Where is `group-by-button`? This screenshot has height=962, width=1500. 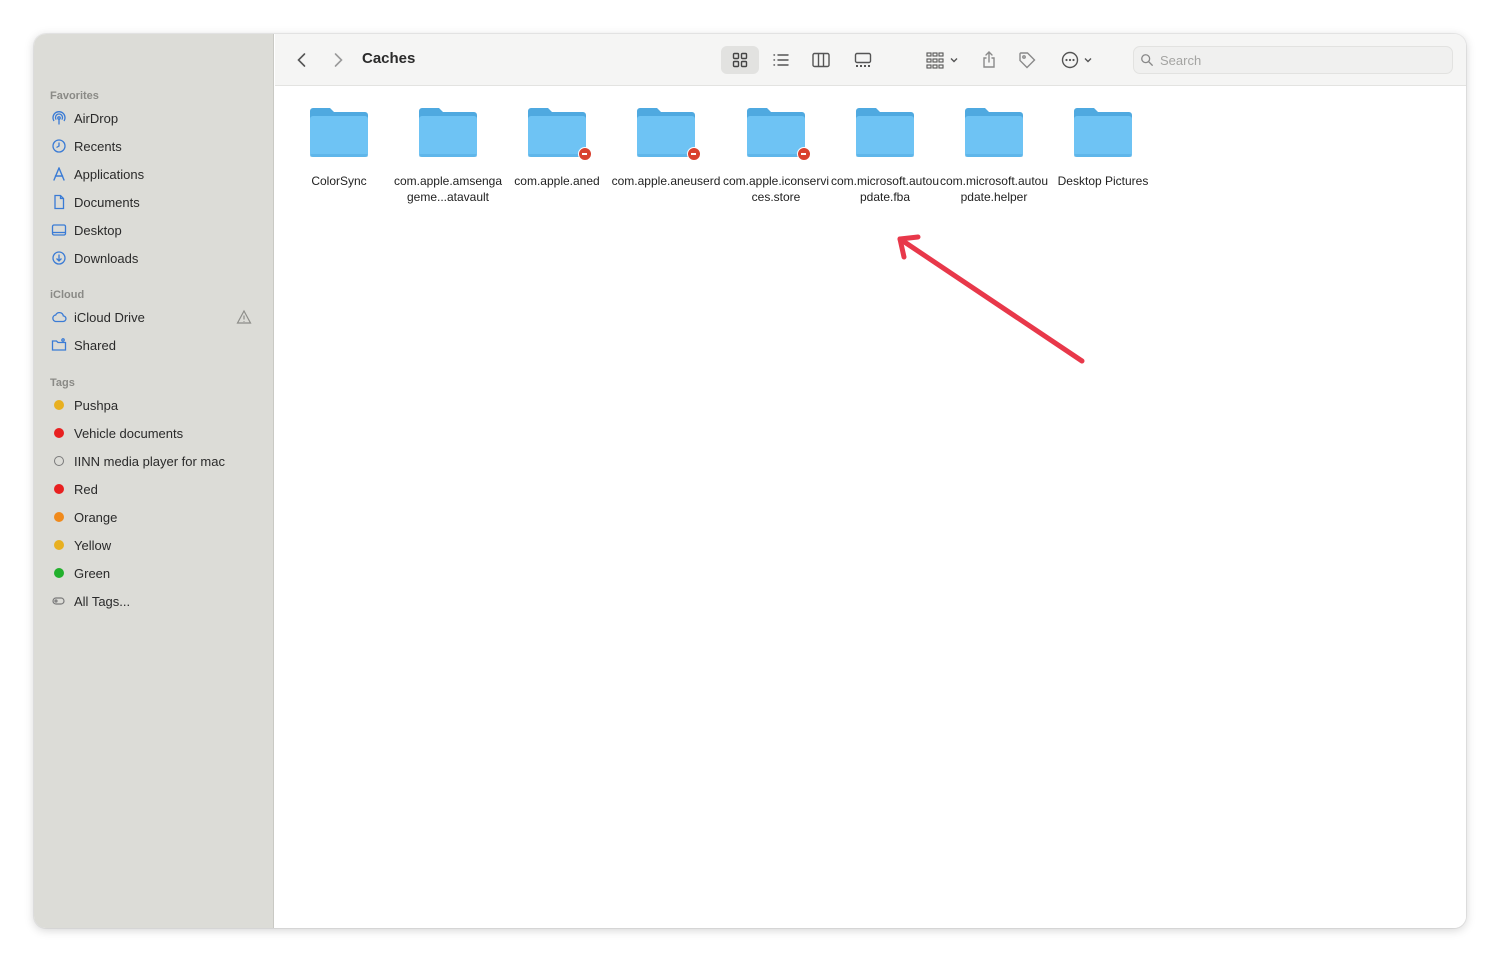 group-by-button is located at coordinates (941, 60).